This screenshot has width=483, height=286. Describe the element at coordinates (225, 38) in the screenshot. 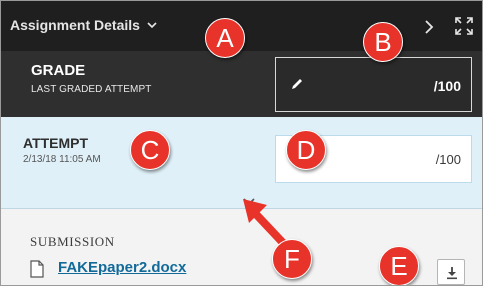

I see `callout-a: A` at that location.